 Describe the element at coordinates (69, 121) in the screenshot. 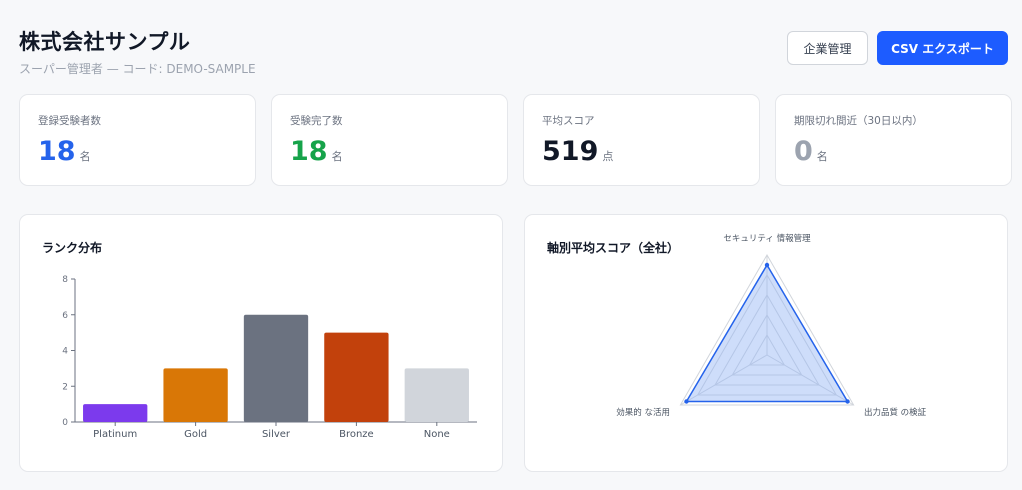

I see `stat-label: 登録受験者数` at that location.